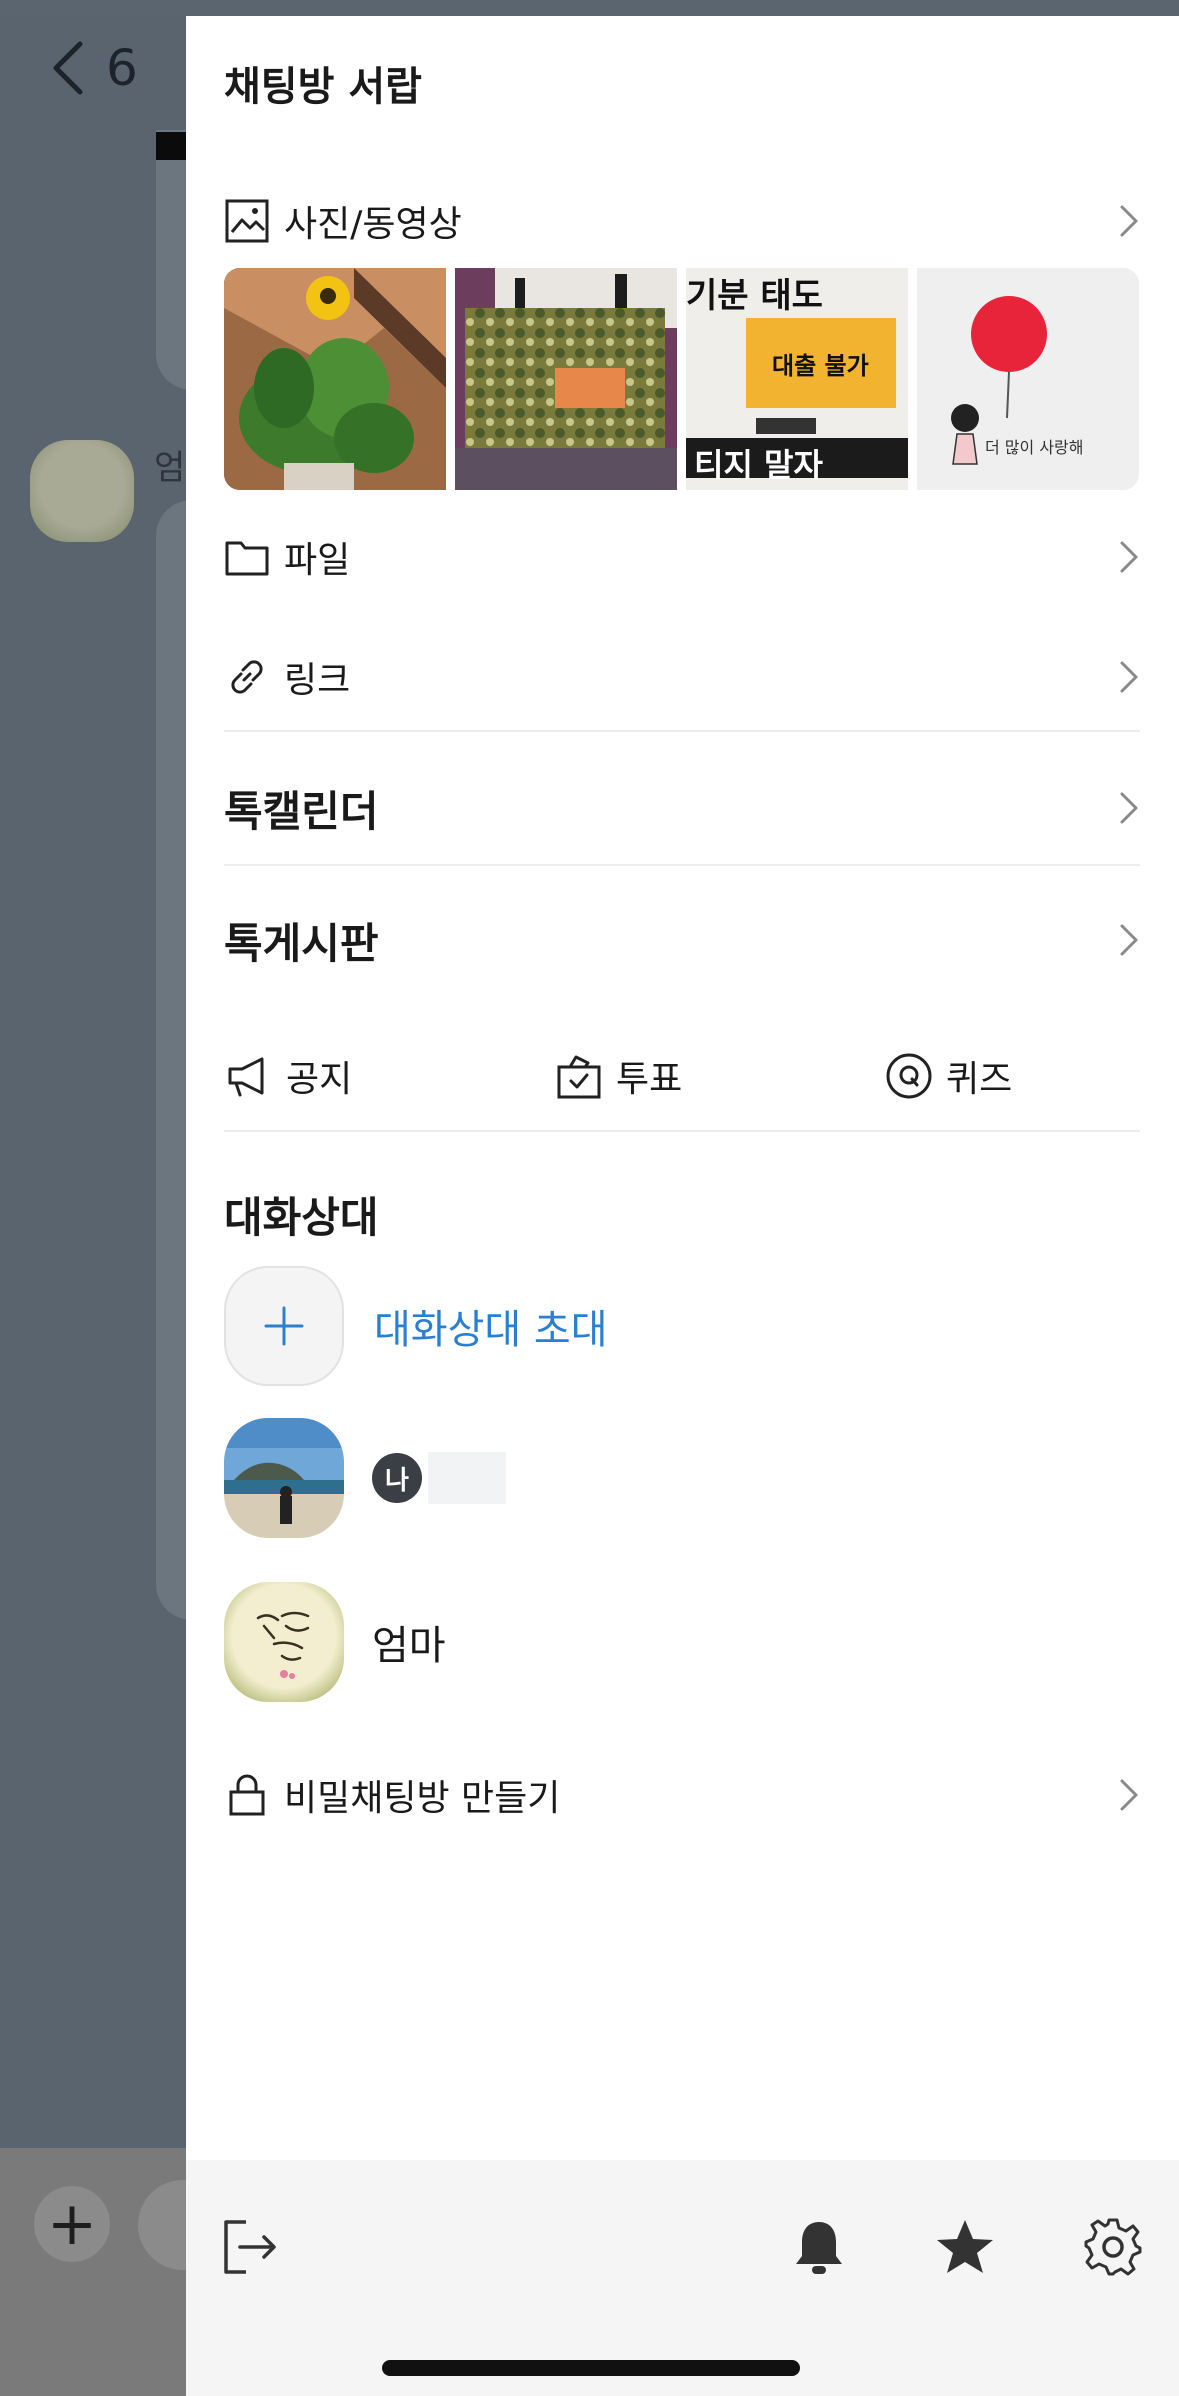  I want to click on plus-icon, so click(284, 1326).